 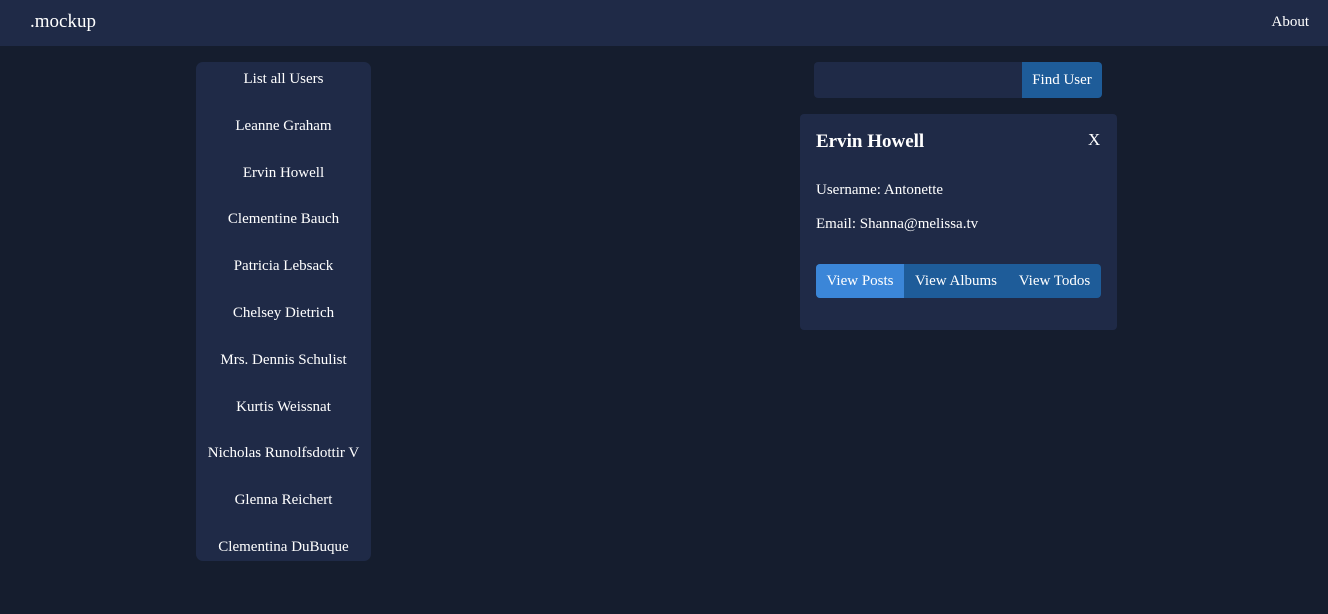 What do you see at coordinates (283, 266) in the screenshot?
I see `user-list-item: Patricia Lebsack` at bounding box center [283, 266].